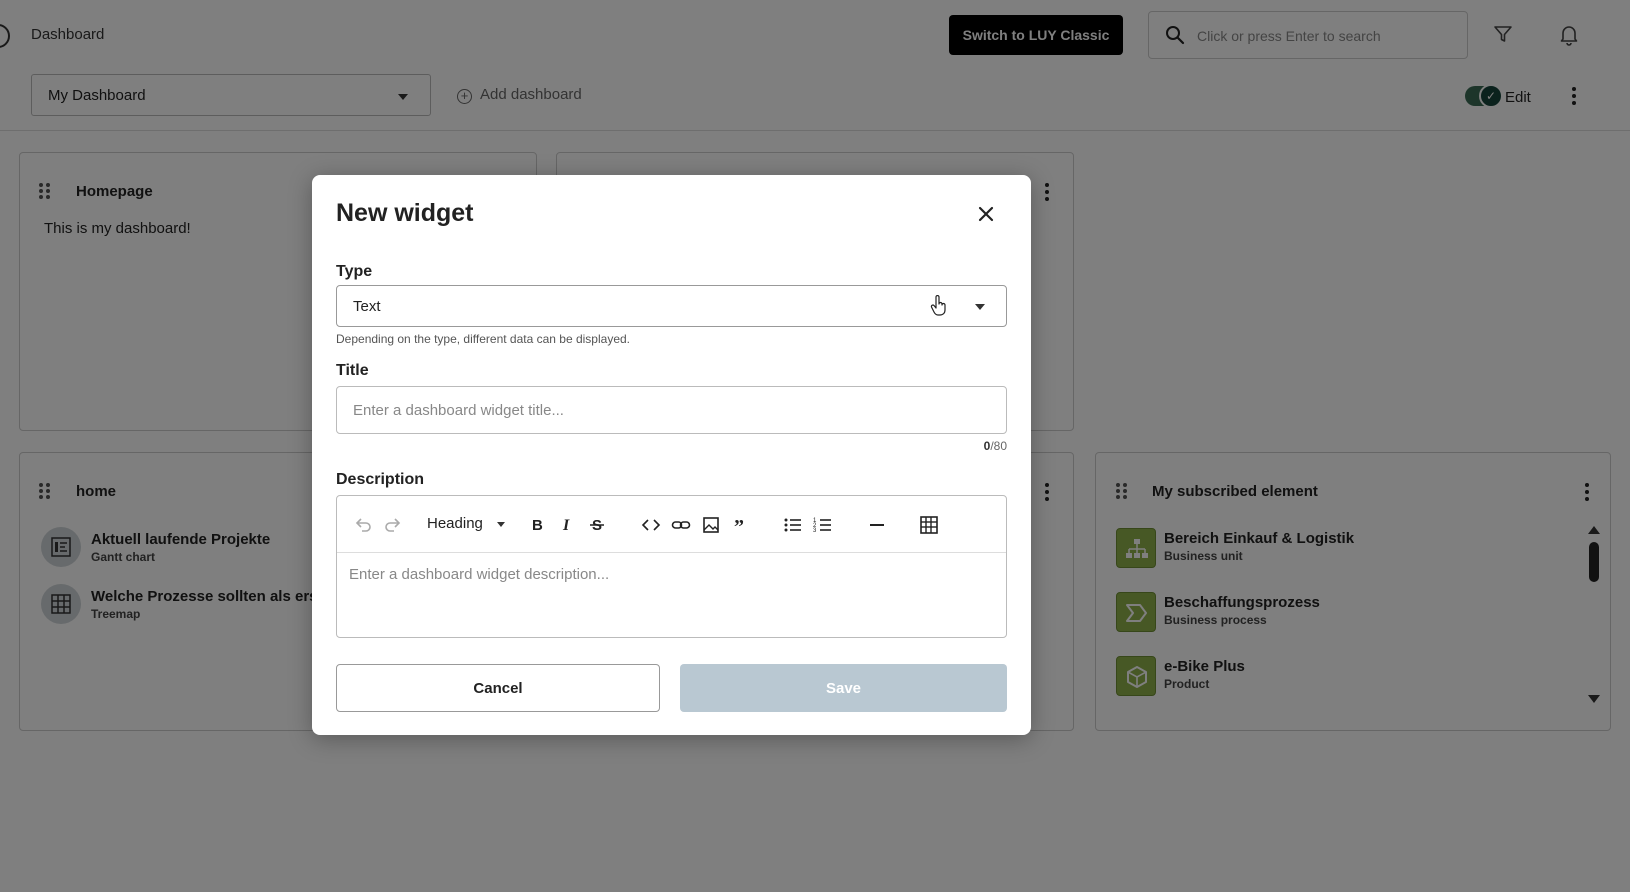  What do you see at coordinates (938, 305) in the screenshot?
I see `hand-cursor-icon` at bounding box center [938, 305].